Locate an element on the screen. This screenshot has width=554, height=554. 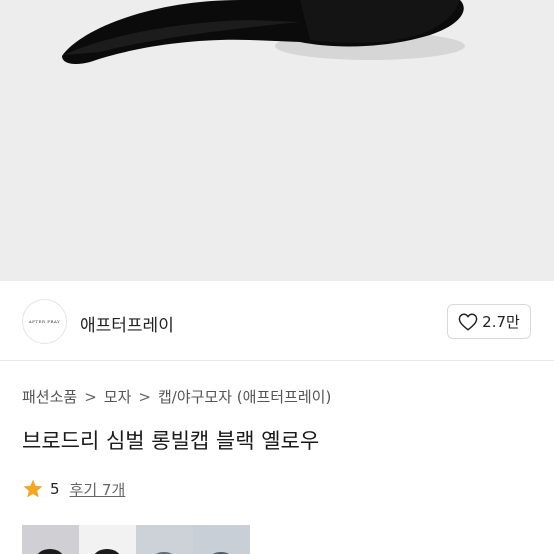
breadcrumb-item-subcategory: 모자 is located at coordinates (118, 396).